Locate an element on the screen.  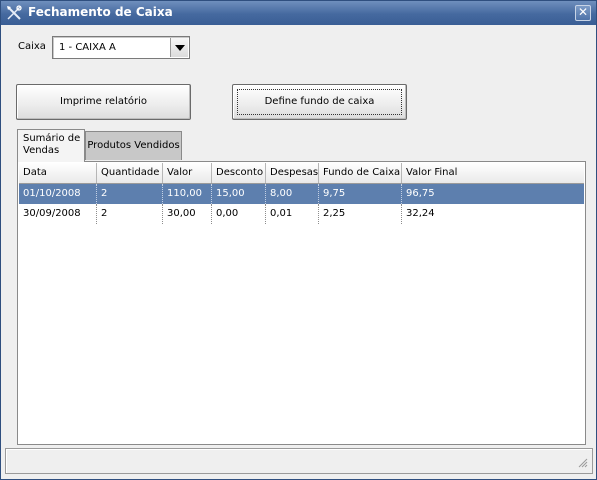
table-cell: 2,25 is located at coordinates (360, 214).